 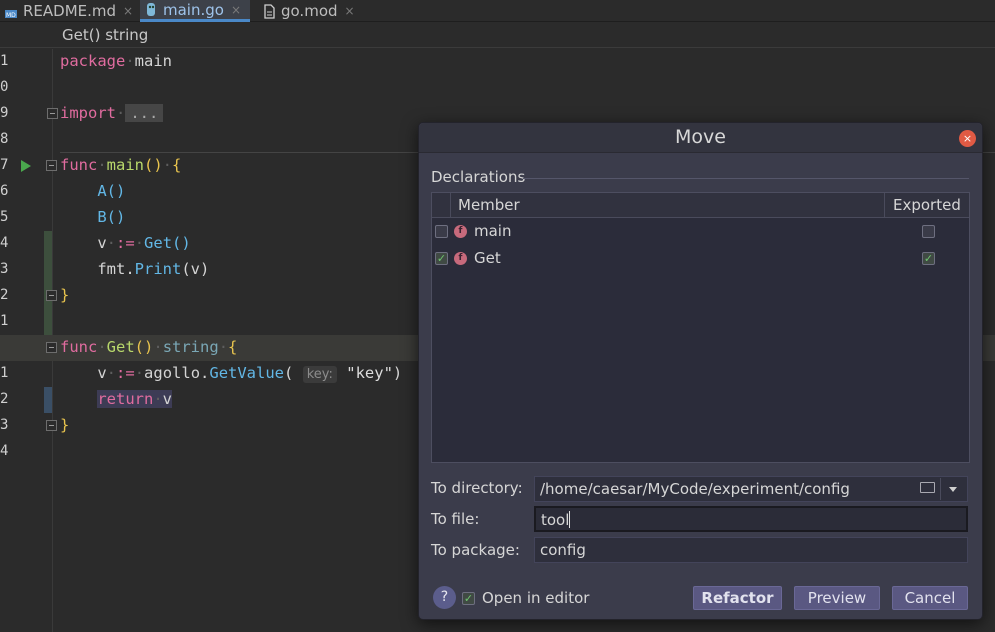 I want to click on to-directory-value: /home/caesar/MyCode/experiment/config, so click(x=695, y=489).